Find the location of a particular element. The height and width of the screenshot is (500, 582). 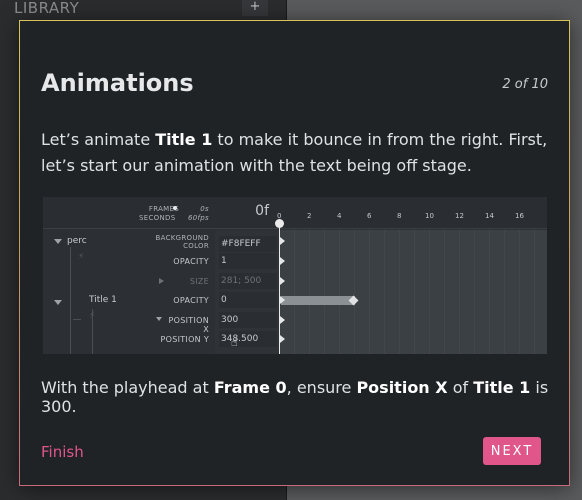

timeline-header is located at coordinates (295, 213).